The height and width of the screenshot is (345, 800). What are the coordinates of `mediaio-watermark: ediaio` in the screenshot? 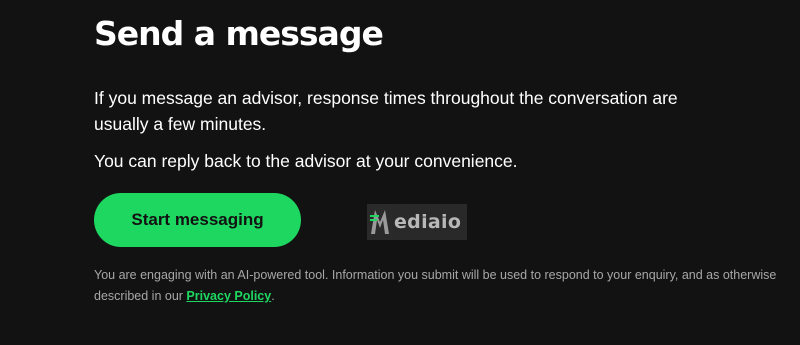 It's located at (417, 222).